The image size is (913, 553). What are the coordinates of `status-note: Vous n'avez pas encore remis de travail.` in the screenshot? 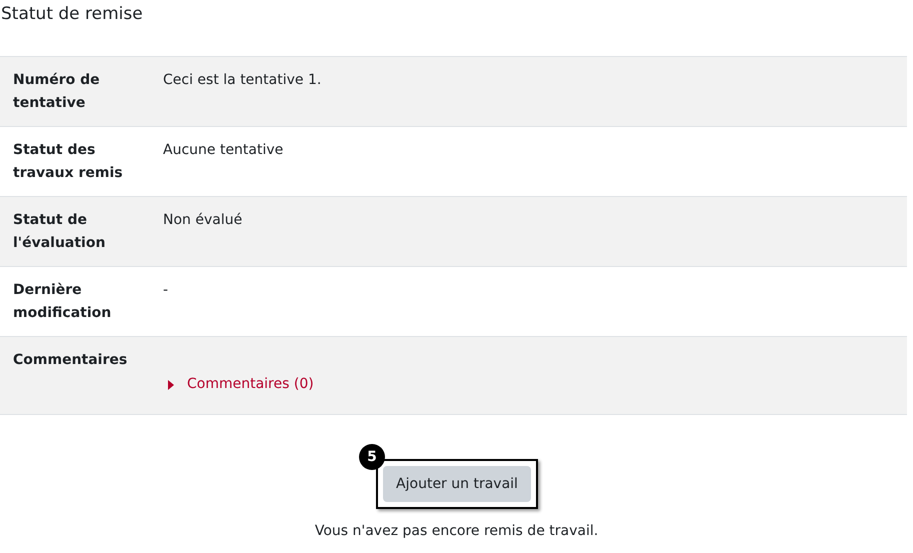 It's located at (456, 531).